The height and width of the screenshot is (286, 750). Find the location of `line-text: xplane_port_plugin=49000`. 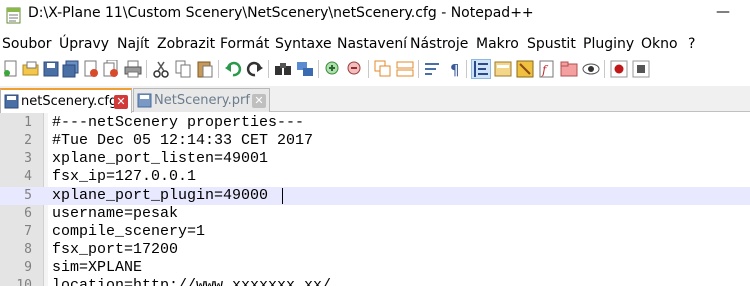

line-text: xplane_port_plugin=49000 is located at coordinates (160, 195).